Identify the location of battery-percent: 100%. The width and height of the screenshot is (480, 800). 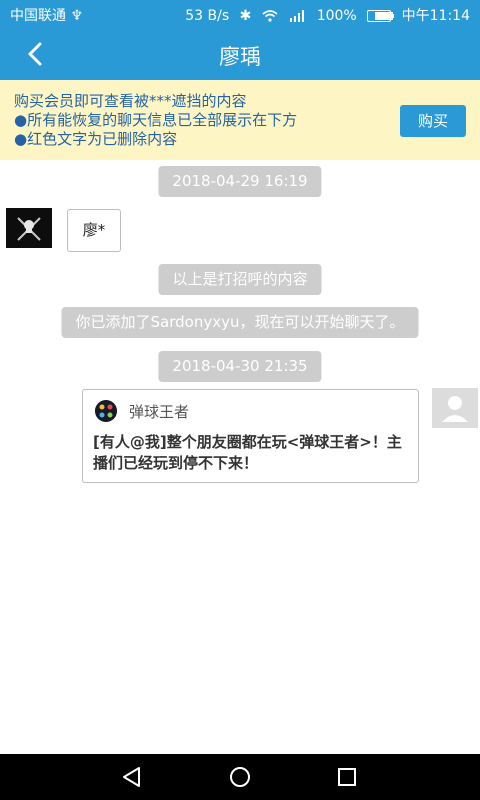
(336, 16).